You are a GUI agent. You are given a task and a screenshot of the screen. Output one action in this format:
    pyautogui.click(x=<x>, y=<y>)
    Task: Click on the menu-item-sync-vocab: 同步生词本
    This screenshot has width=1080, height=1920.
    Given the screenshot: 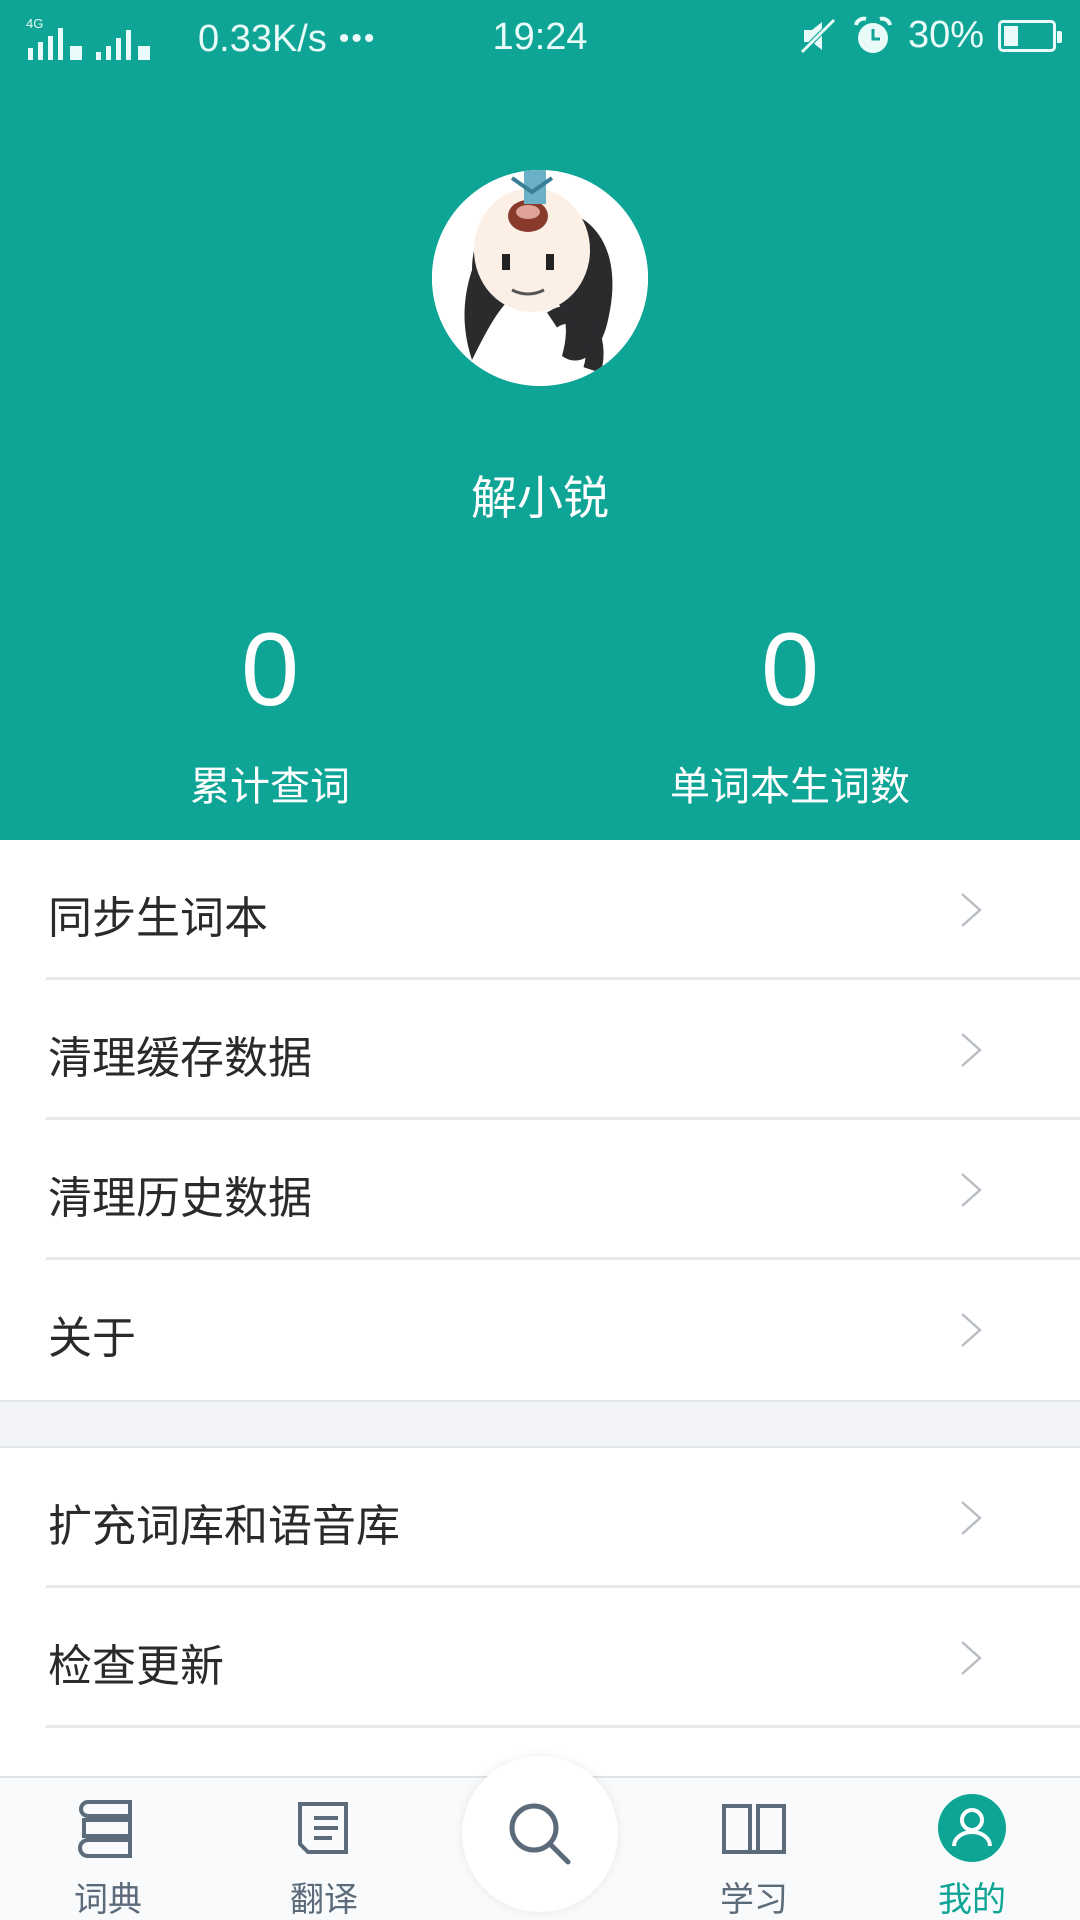 What is the action you would take?
    pyautogui.click(x=540, y=910)
    